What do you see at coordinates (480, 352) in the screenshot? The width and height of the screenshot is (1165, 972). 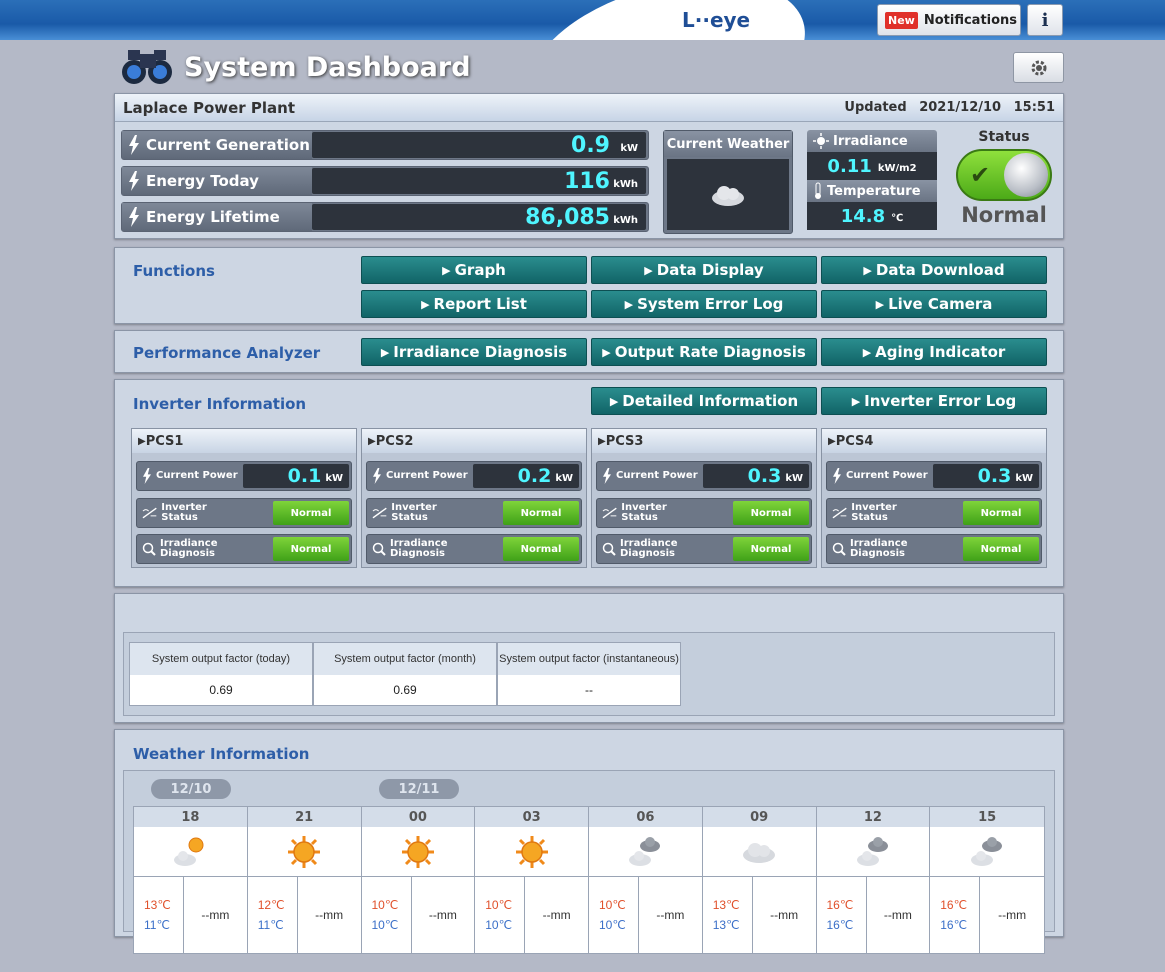 I see `irradiance-diagnosis-button-label: Irradiance Diagnosis` at bounding box center [480, 352].